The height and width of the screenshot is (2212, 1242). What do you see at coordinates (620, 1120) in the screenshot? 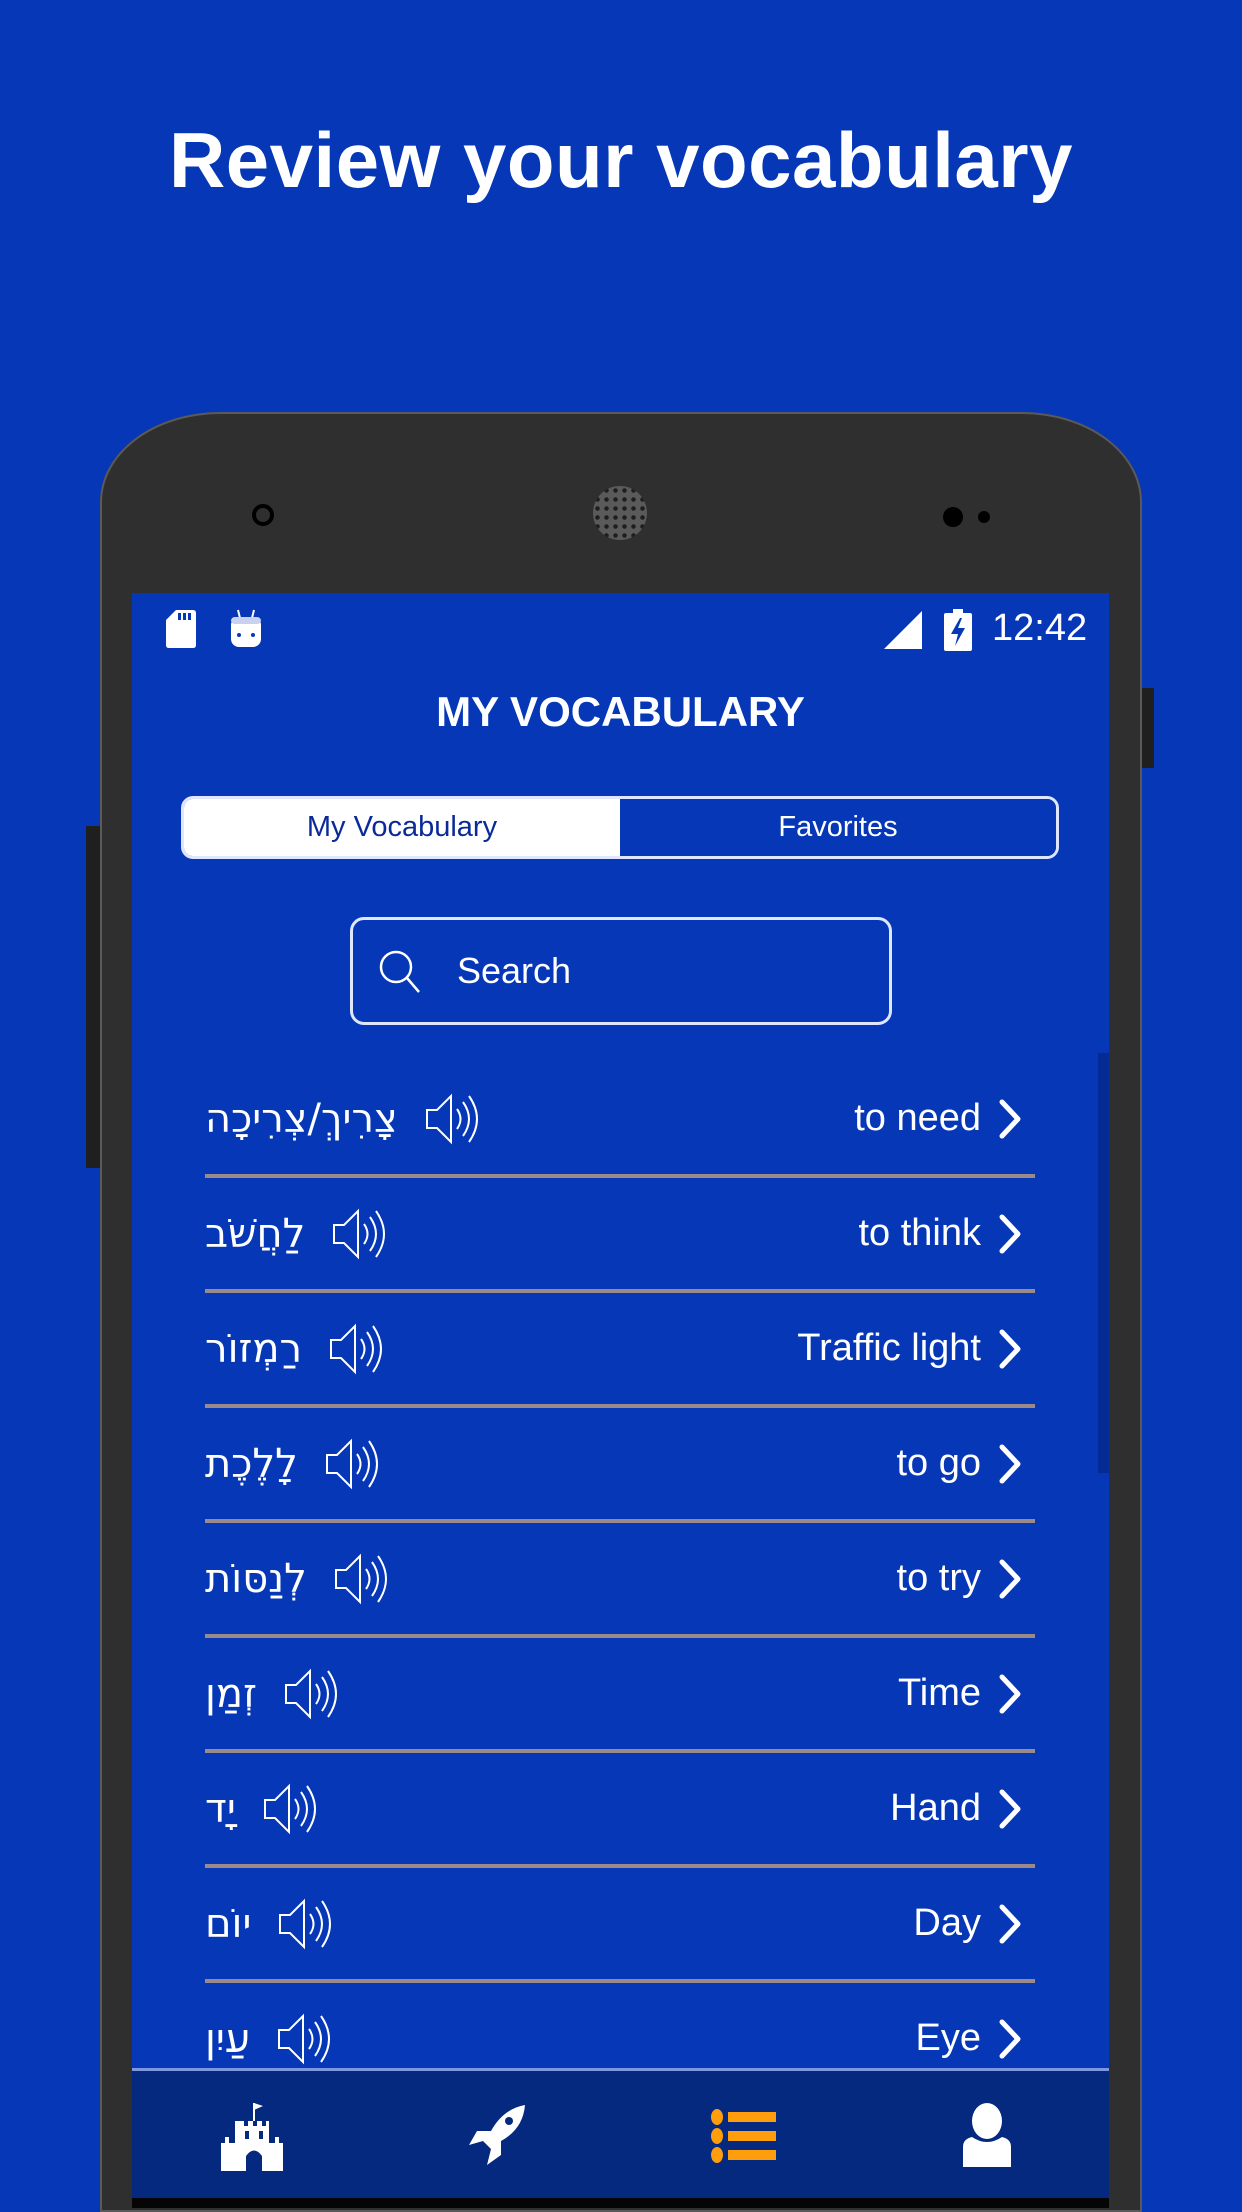
I see `vocab-row: צָרִיךְ/צְרִיכָה to need` at bounding box center [620, 1120].